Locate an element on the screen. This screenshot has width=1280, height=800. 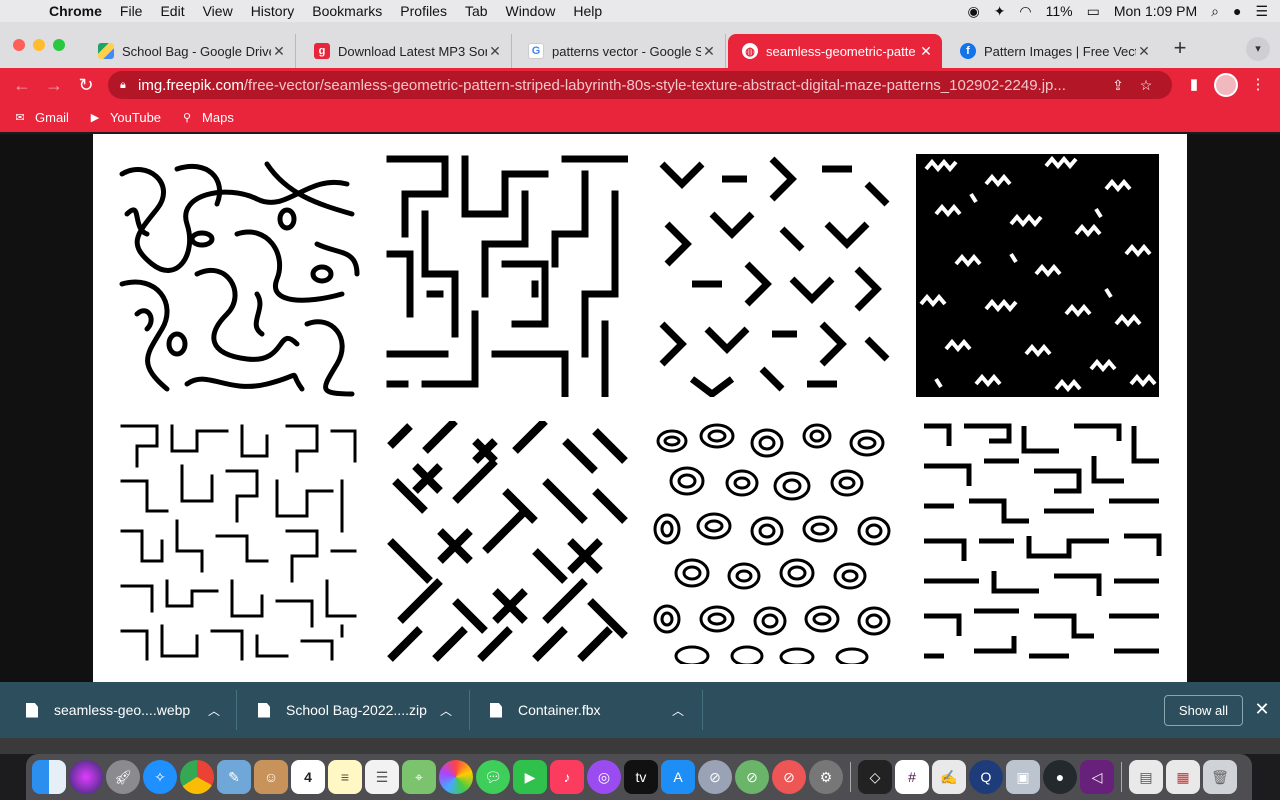
quicktime-icon: Q is located at coordinates (986, 777).